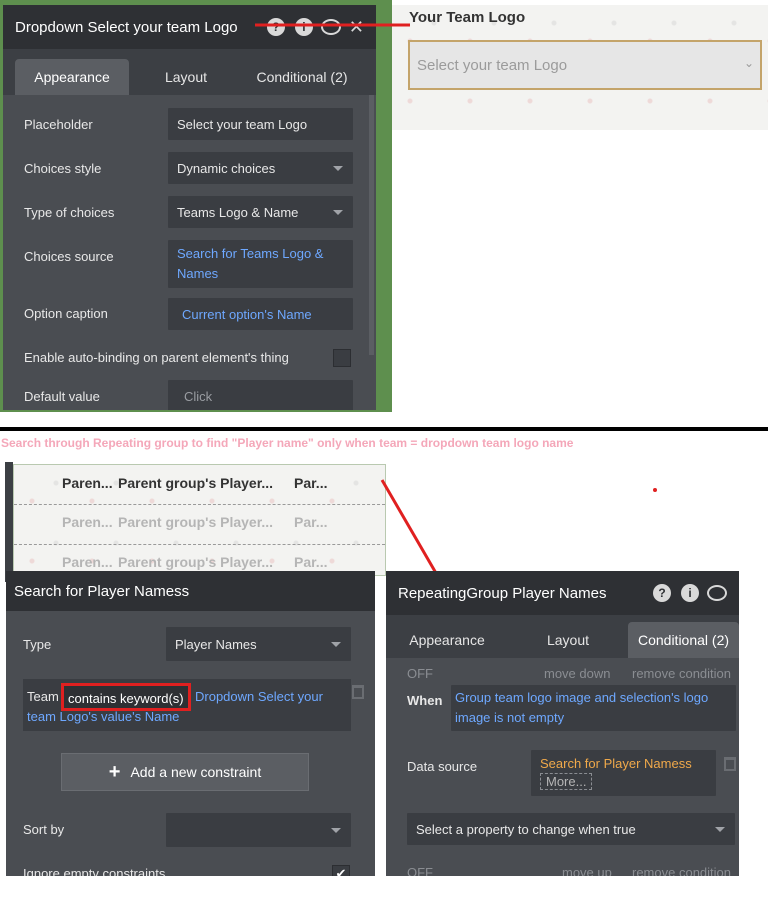  I want to click on rg-panel-tabs: Appearance Layout Conditional (2), so click(562, 636).